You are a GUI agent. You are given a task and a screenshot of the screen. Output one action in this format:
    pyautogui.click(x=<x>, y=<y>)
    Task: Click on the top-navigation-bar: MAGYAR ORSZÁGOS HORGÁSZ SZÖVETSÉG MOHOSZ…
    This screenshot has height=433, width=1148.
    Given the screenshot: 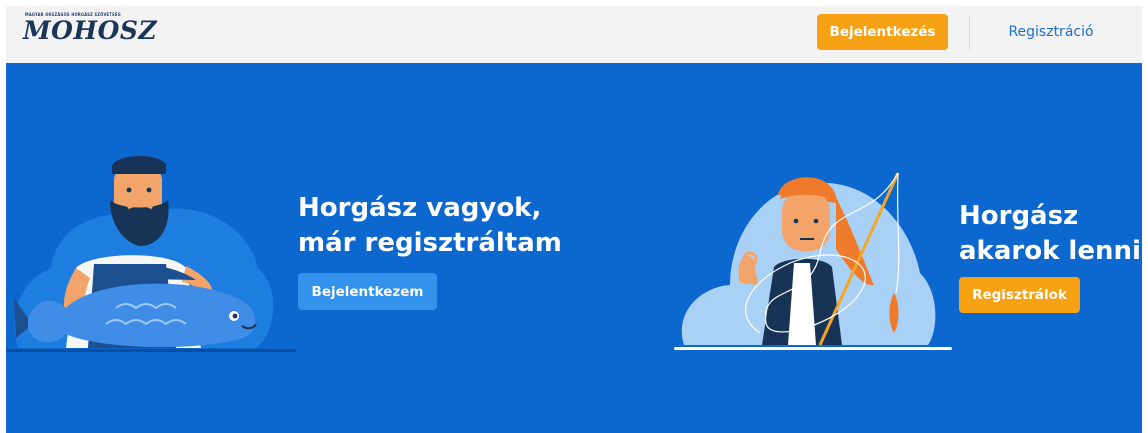 What is the action you would take?
    pyautogui.click(x=574, y=34)
    